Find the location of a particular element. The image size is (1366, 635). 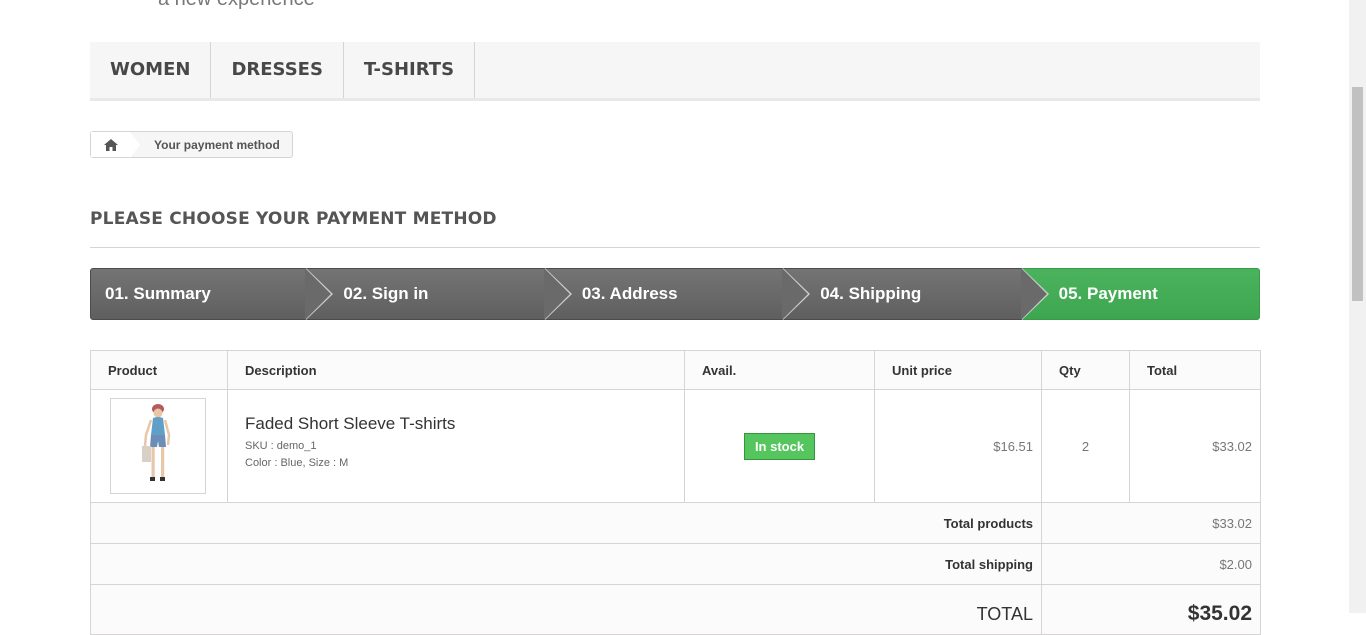

total-shipping-row: Total shipping $2.00 is located at coordinates (675, 564).